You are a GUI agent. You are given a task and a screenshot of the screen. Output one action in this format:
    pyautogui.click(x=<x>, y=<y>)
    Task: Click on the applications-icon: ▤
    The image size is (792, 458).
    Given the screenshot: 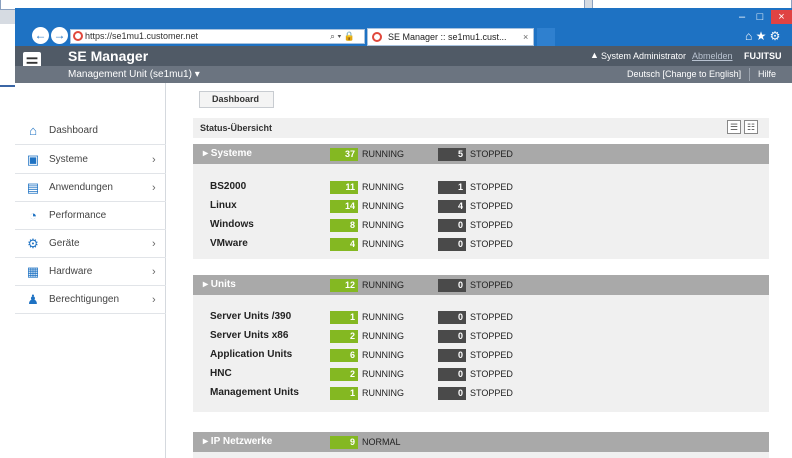 What is the action you would take?
    pyautogui.click(x=33, y=187)
    